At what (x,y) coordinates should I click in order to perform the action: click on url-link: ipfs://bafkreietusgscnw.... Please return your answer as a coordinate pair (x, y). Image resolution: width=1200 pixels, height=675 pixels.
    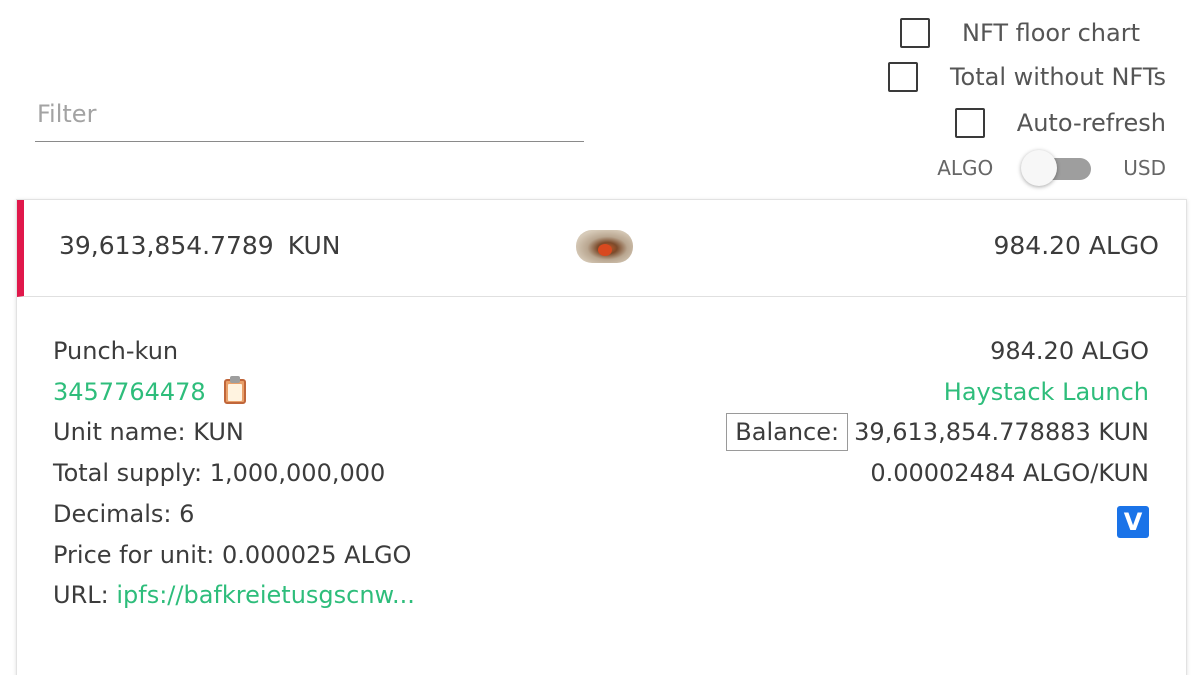
    Looking at the image, I should click on (265, 595).